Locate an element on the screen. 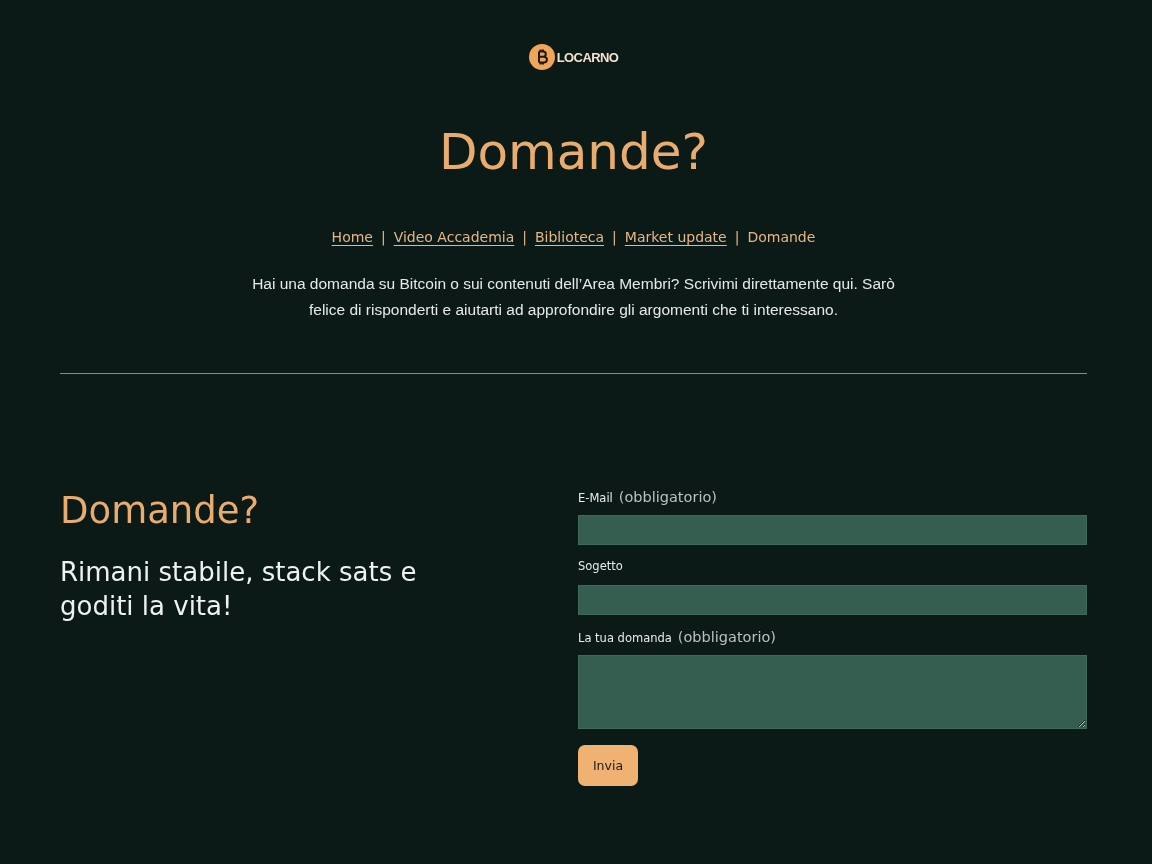 Image resolution: width=1152 pixels, height=864 pixels. submit-button: Invia is located at coordinates (608, 765).